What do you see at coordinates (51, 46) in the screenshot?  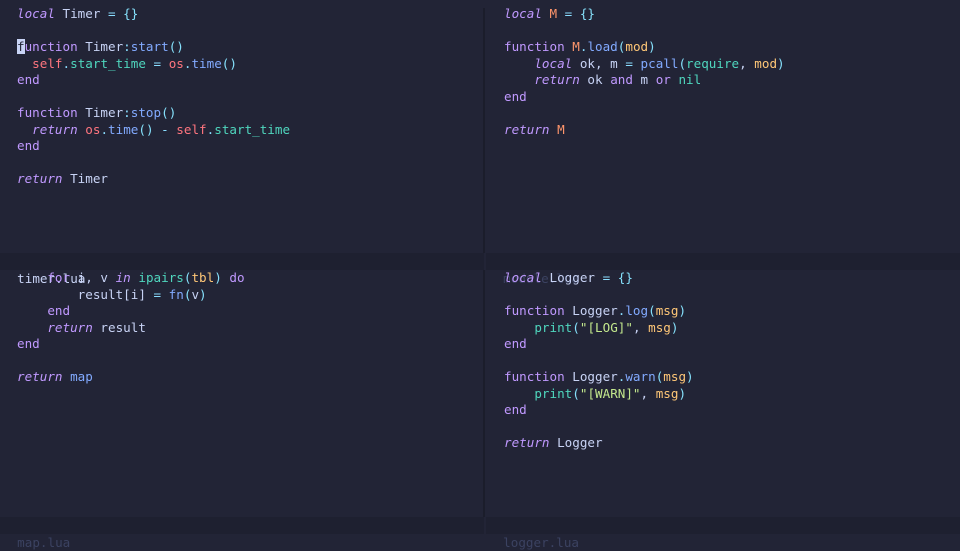 I see `code-token: unction` at bounding box center [51, 46].